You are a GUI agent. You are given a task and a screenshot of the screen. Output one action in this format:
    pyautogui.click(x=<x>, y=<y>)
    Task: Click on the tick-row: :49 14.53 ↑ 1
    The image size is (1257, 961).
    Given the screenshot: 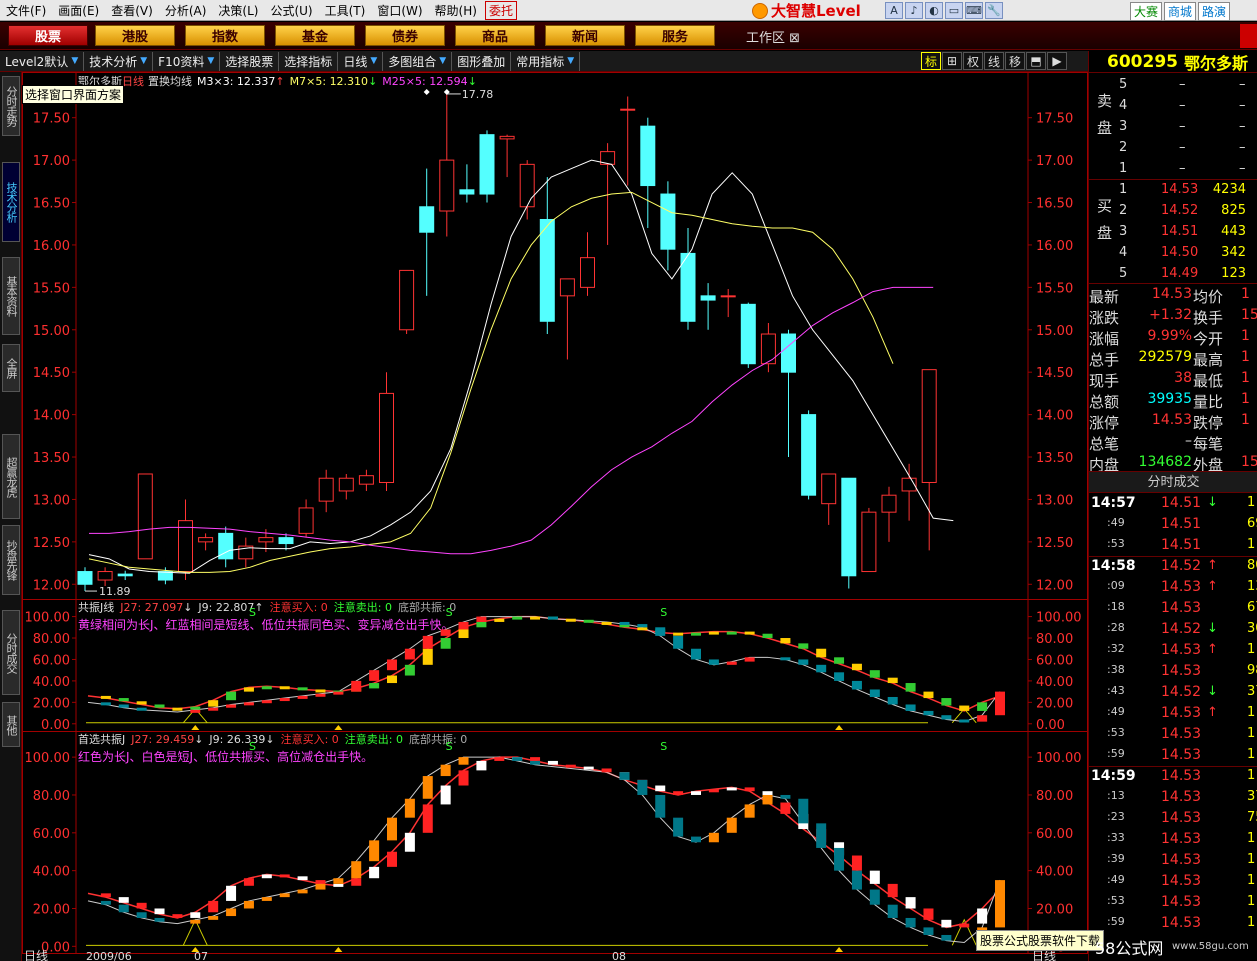 What is the action you would take?
    pyautogui.click(x=1173, y=713)
    